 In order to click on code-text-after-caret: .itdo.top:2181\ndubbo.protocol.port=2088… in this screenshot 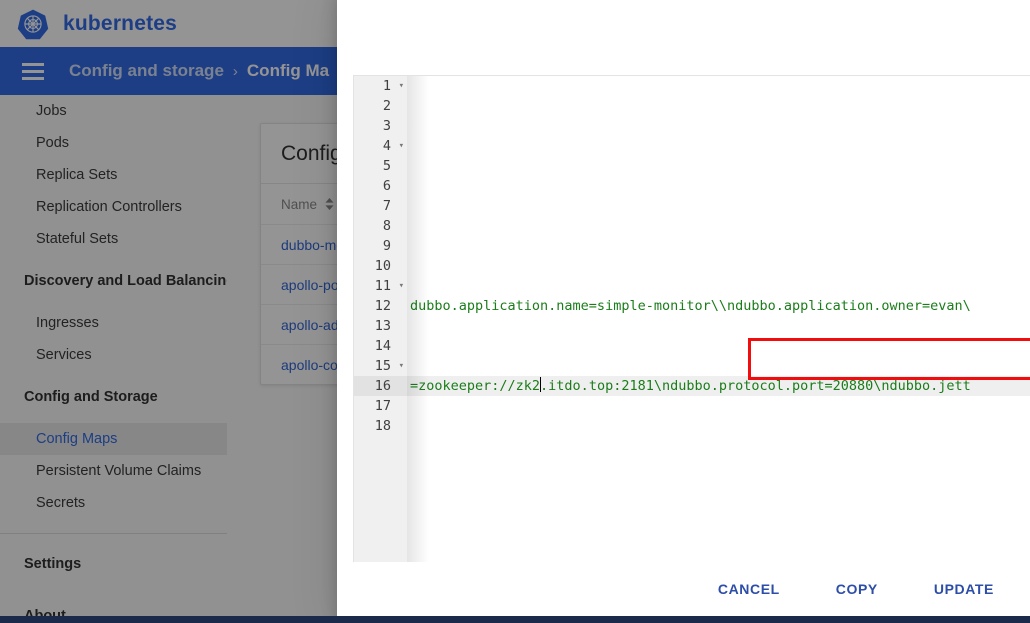, I will do `click(755, 386)`.